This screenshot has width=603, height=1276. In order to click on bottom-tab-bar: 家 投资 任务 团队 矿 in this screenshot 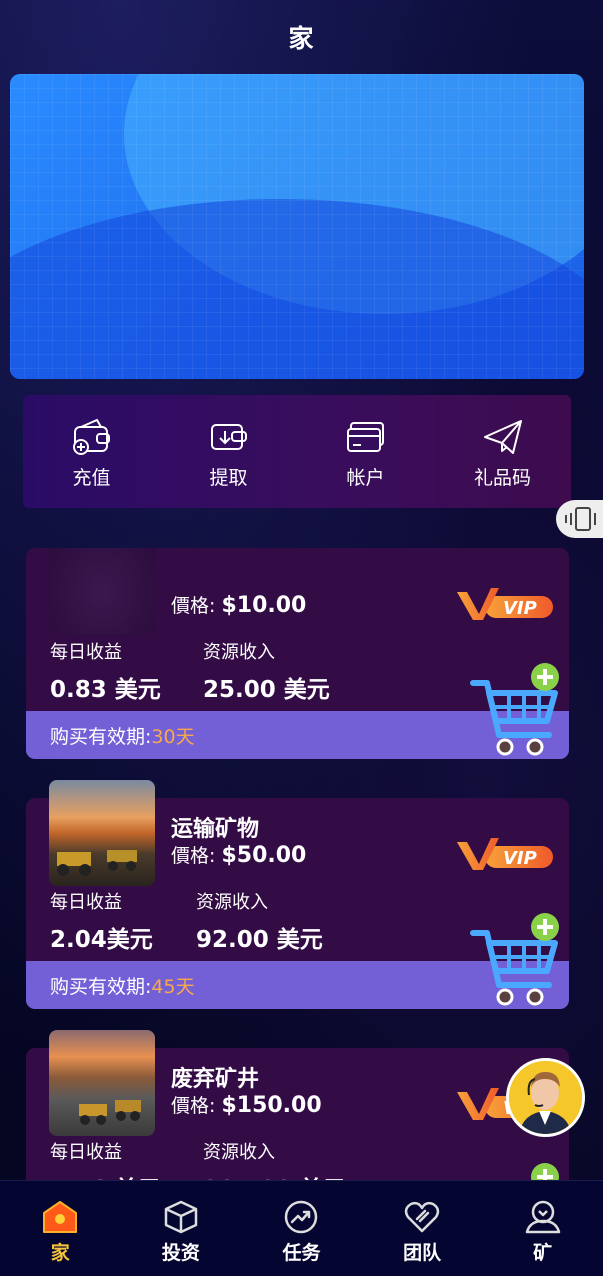, I will do `click(301, 1228)`.